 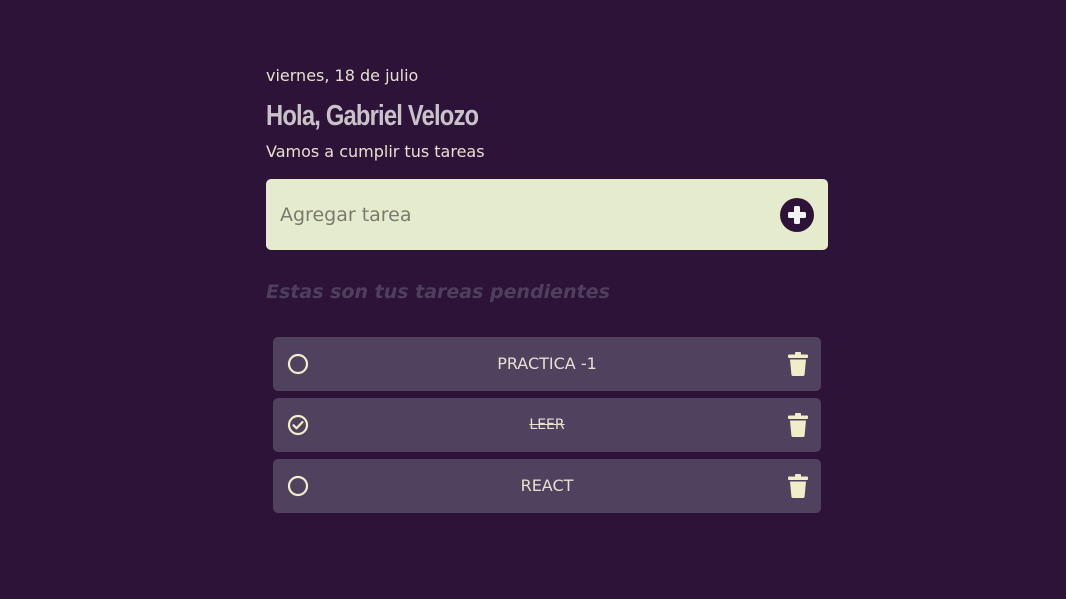 I want to click on task-text: REACT, so click(x=547, y=485).